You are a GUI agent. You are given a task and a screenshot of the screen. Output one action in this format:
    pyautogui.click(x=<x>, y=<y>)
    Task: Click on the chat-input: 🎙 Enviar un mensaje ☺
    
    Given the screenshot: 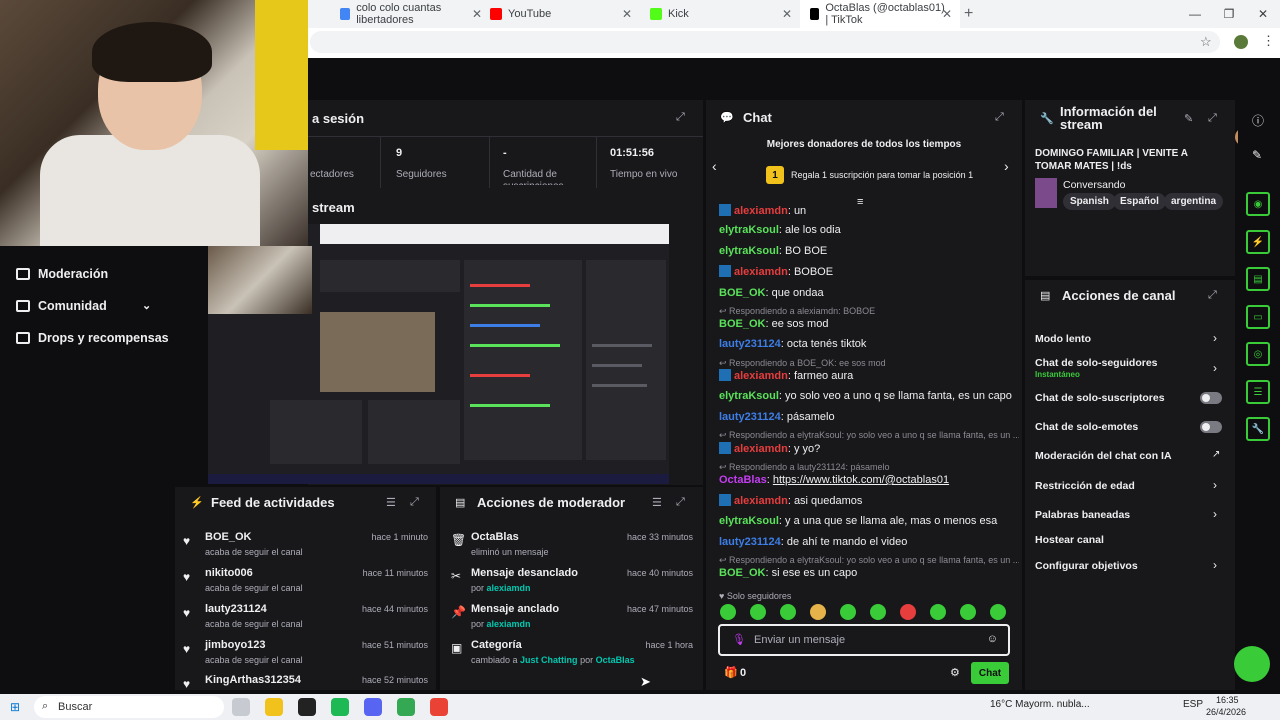 What is the action you would take?
    pyautogui.click(x=864, y=640)
    